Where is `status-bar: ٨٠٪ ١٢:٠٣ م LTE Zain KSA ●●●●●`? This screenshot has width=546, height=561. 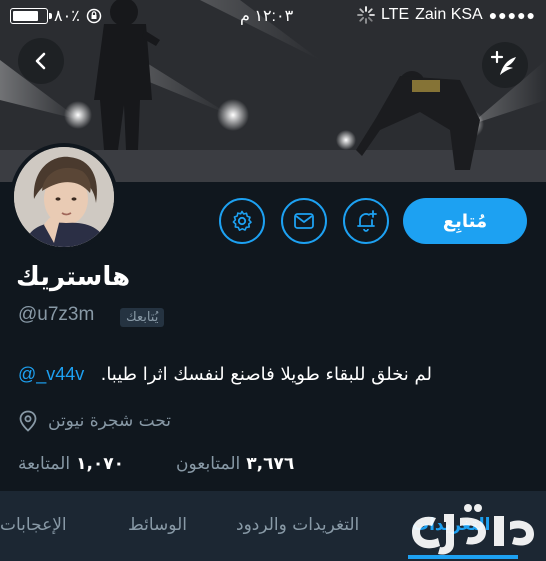
status-bar: ٨٠٪ ١٢:٠٣ م LTE Zain KSA ●●●●● is located at coordinates (273, 16).